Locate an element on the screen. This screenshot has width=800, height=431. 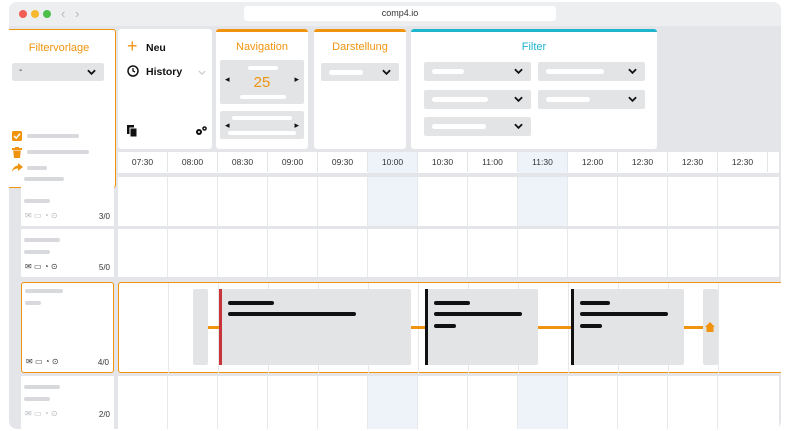
year-label is located at coordinates (263, 97).